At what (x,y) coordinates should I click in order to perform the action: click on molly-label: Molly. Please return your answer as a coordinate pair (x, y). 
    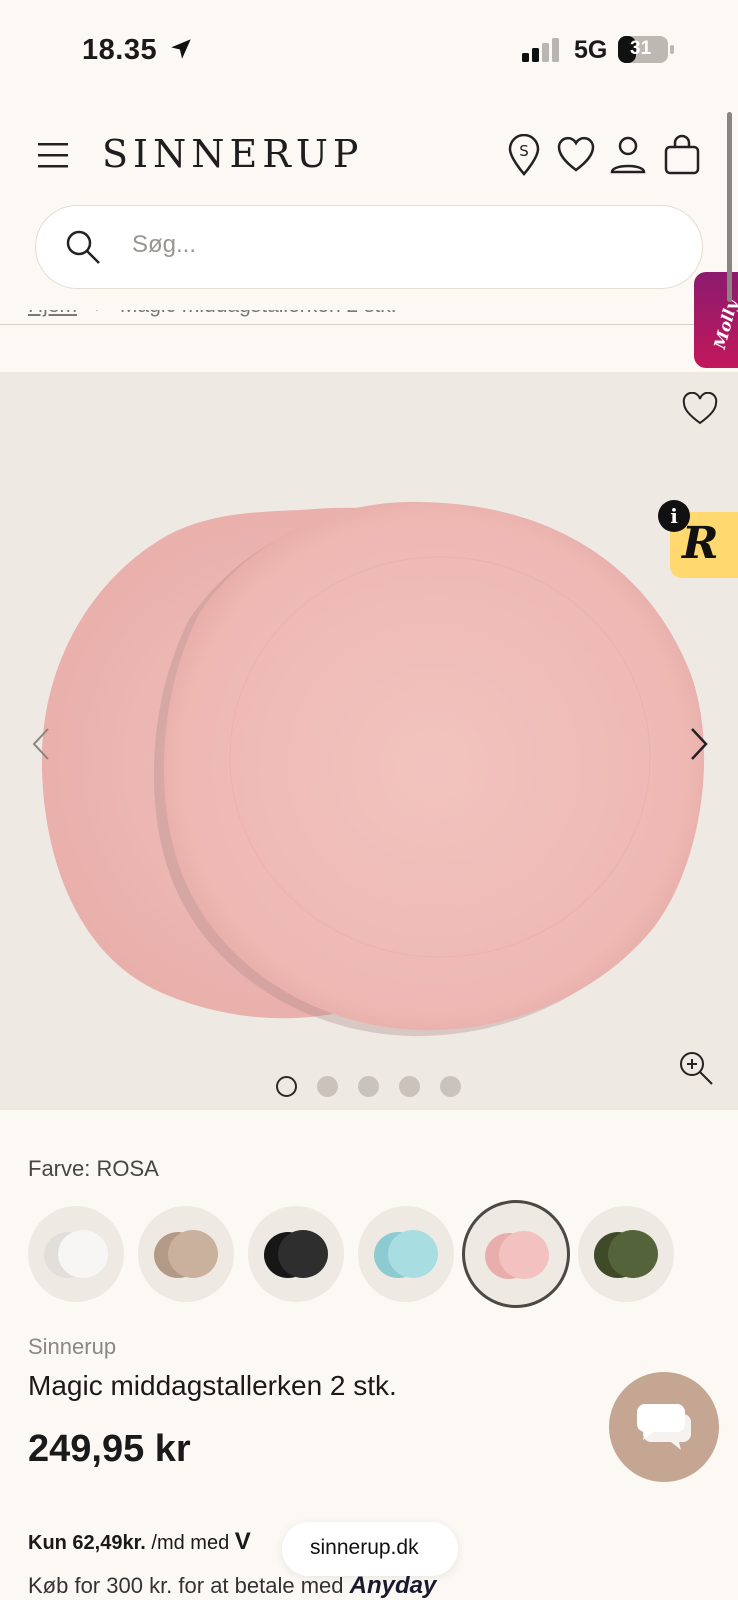
    Looking at the image, I should click on (724, 324).